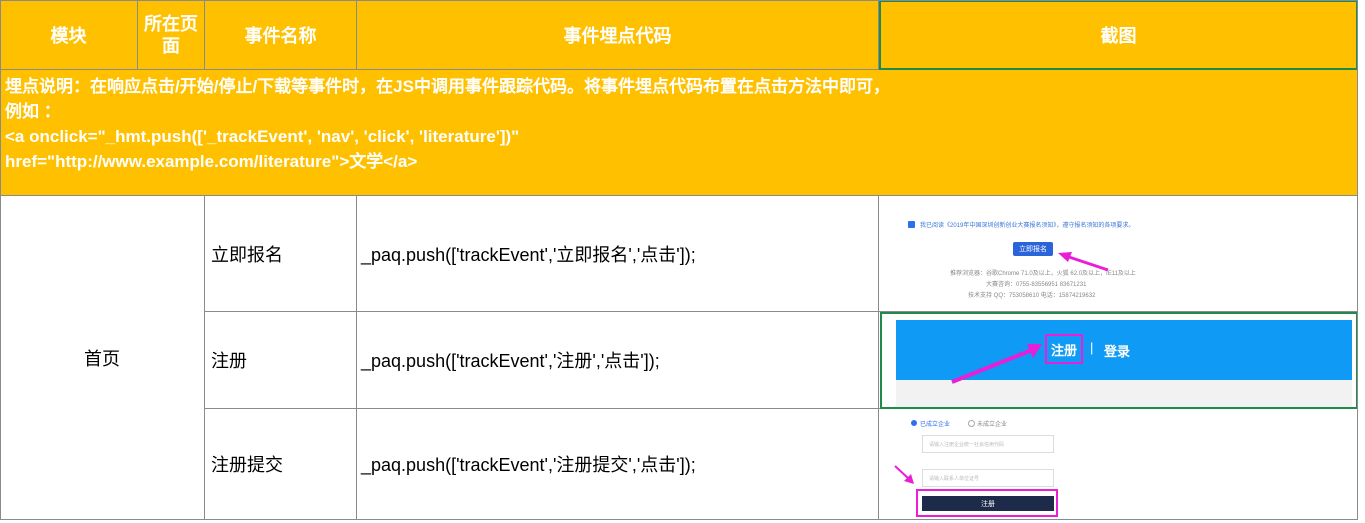 The height and width of the screenshot is (523, 1365). Describe the element at coordinates (528, 465) in the screenshot. I see `event-code: _paq.push(['trackEvent','注册提交','点击']);` at that location.